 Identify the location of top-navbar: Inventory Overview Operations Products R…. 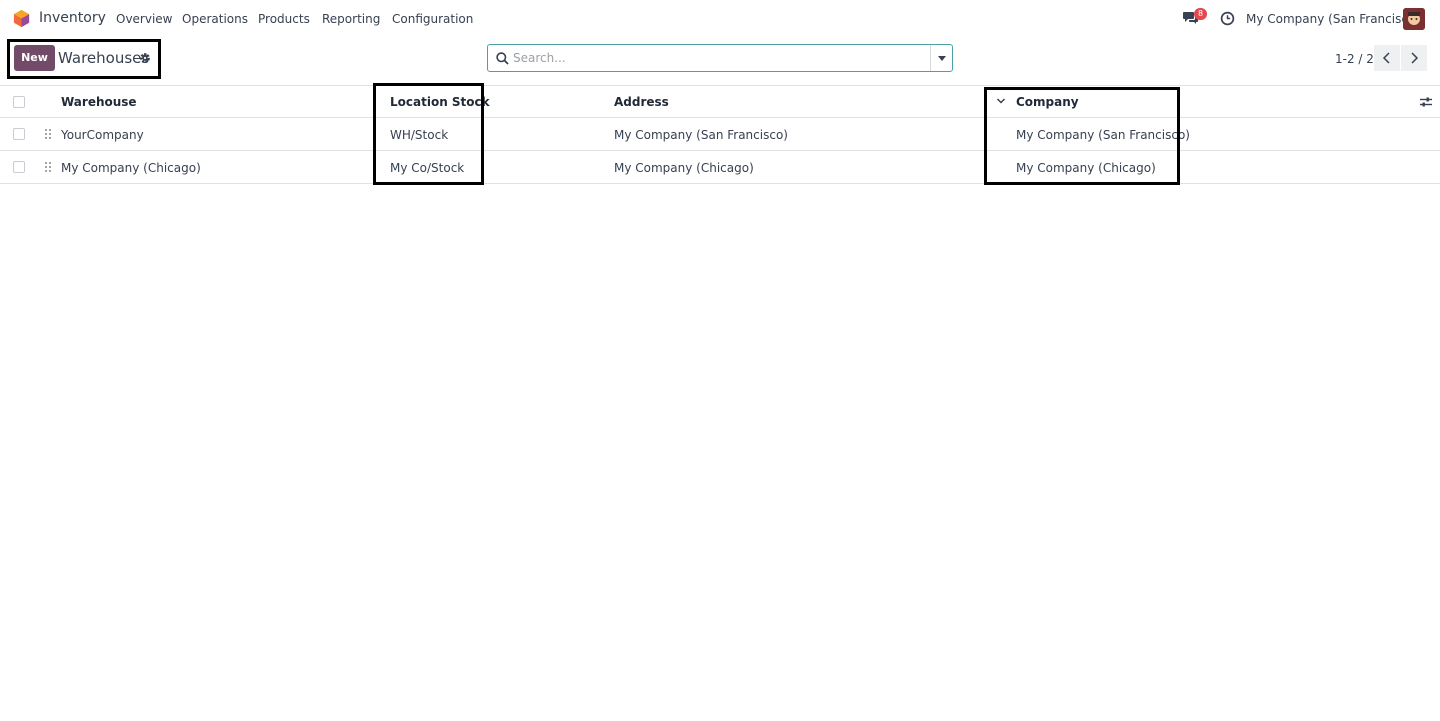
(720, 18).